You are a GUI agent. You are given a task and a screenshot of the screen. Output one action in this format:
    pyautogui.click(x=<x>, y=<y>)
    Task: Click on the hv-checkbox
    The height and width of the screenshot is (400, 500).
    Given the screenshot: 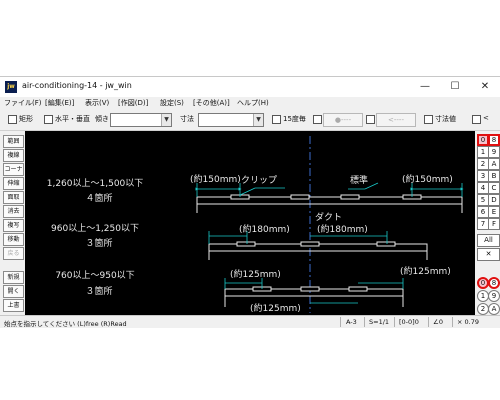 What is the action you would take?
    pyautogui.click(x=48, y=119)
    